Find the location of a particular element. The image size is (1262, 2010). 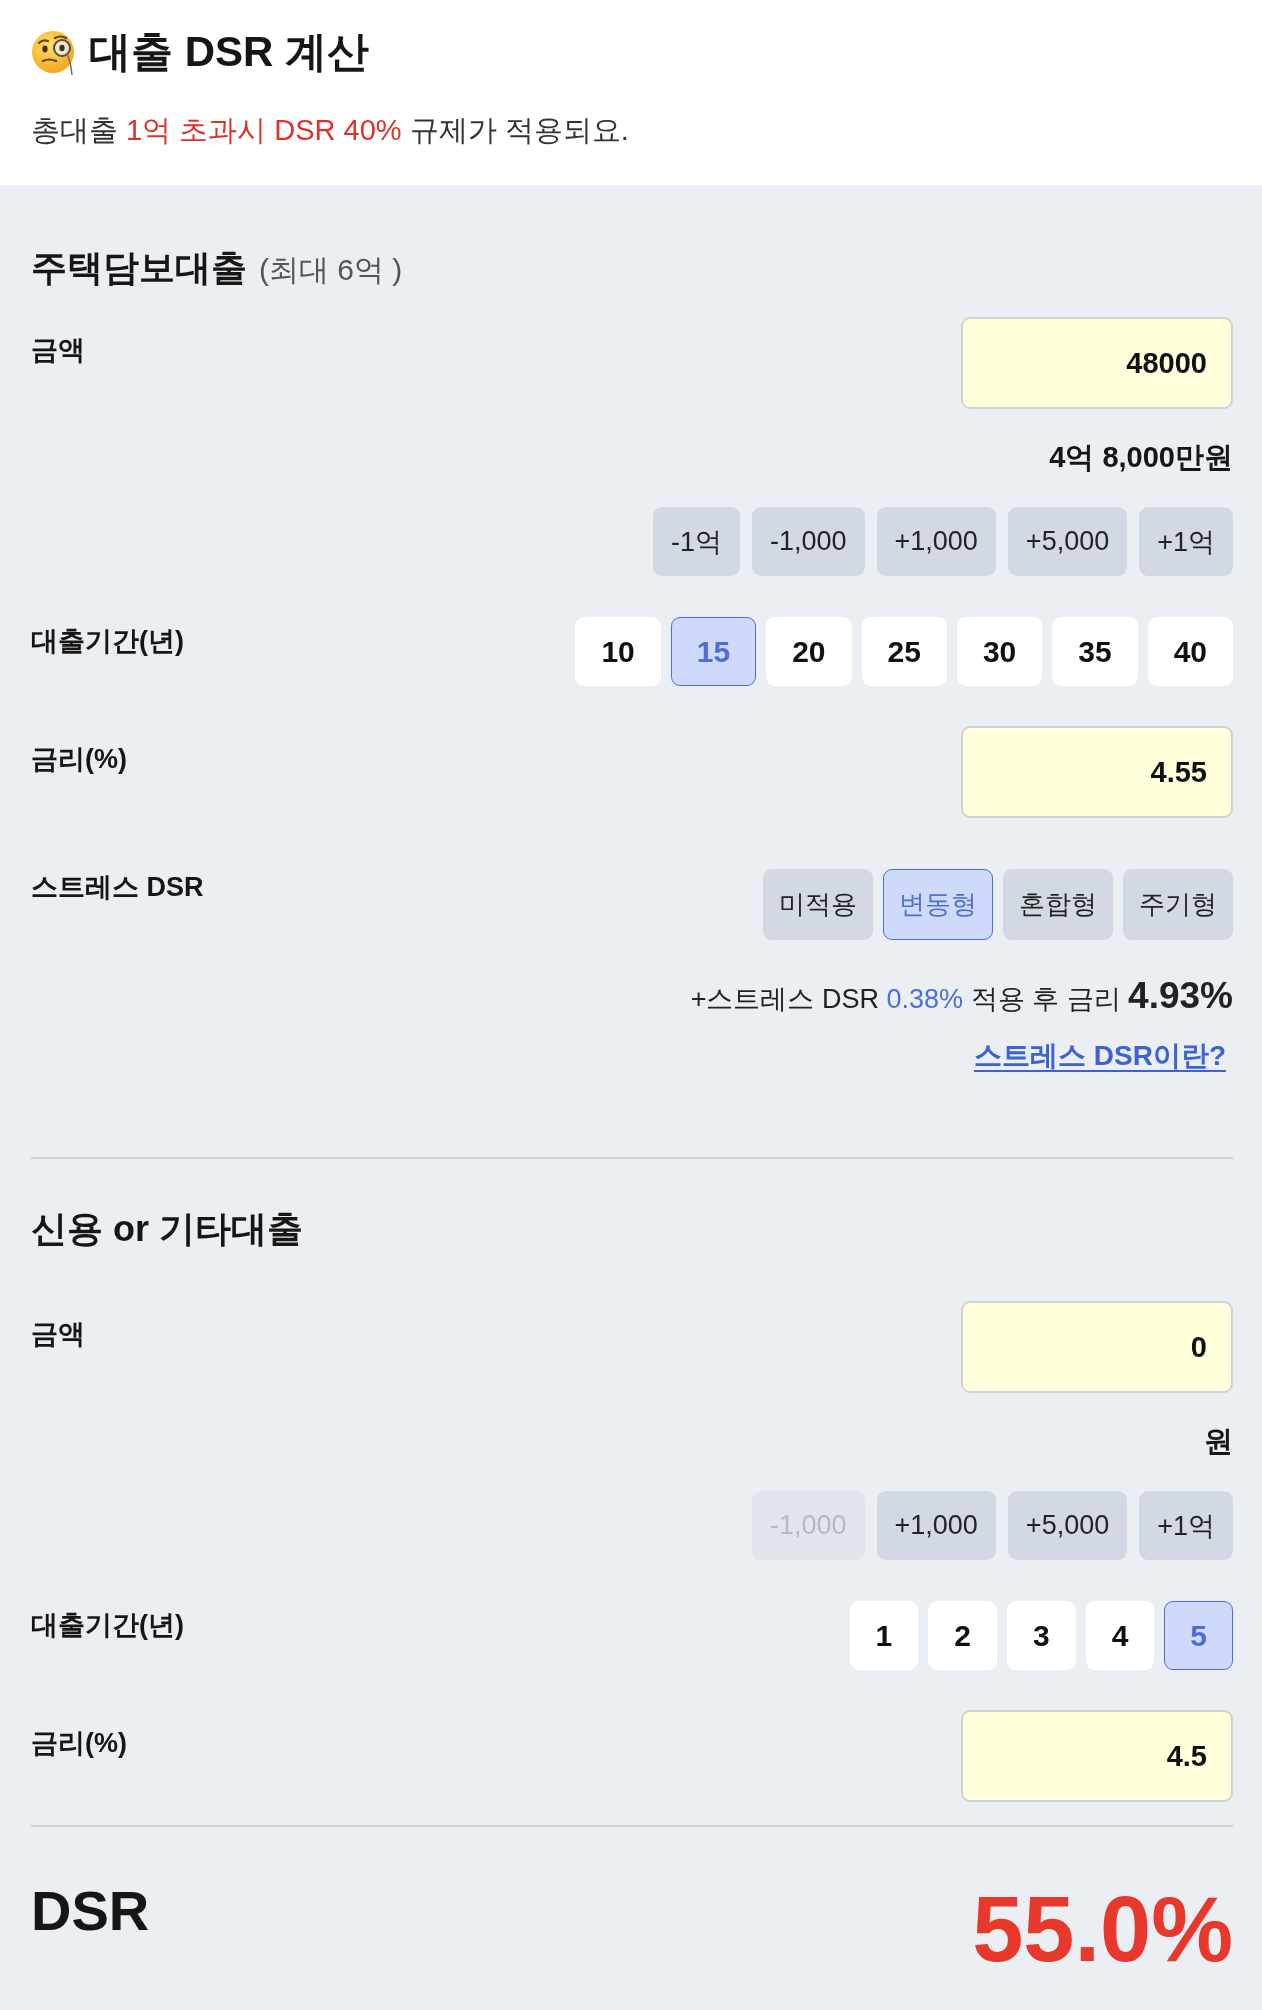

term-option: 3 is located at coordinates (1041, 1635).